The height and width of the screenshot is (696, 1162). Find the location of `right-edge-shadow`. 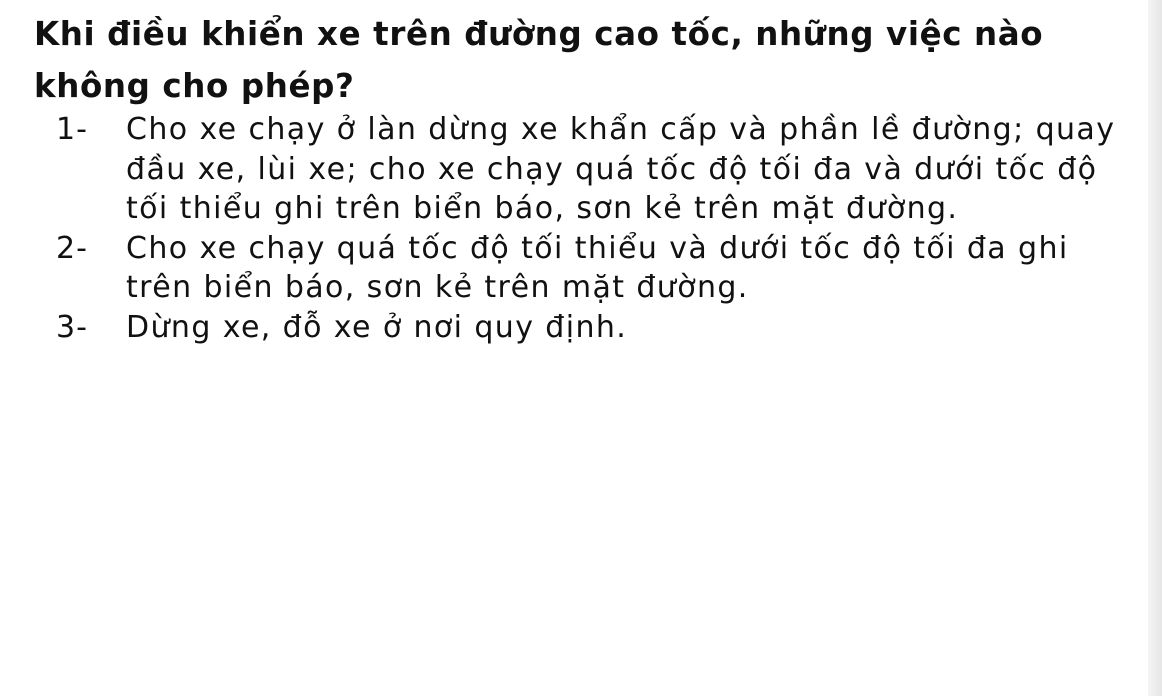

right-edge-shadow is located at coordinates (1155, 348).